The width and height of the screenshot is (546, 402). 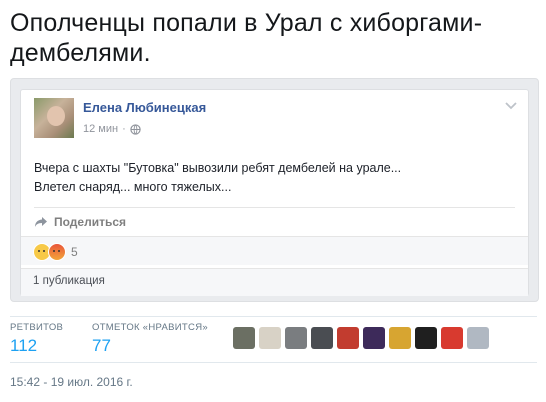 I want to click on tweet-stats: РЕТВИТОВ 112 ОТМЕТОК «НРАВИТСЯ» 77, so click(x=273, y=339).